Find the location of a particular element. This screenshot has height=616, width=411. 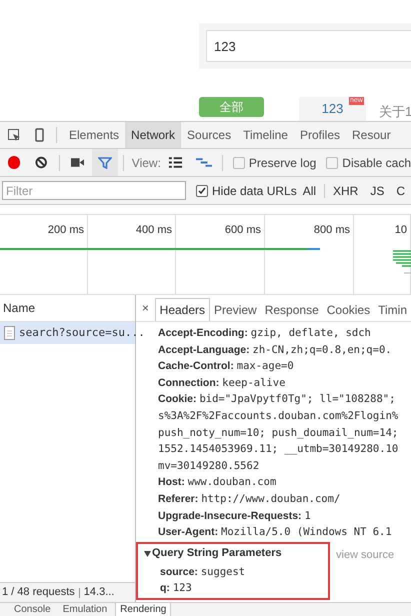

section-title: Query String Parameters is located at coordinates (217, 554).